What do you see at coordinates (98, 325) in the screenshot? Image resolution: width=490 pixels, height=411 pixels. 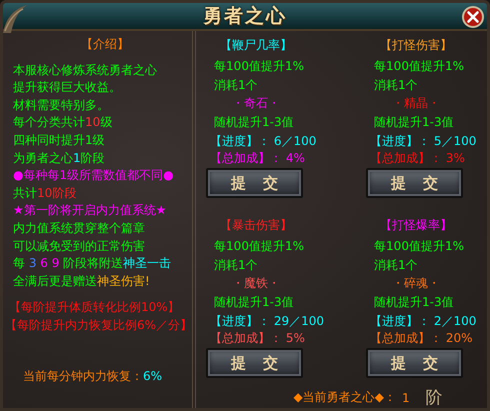 I see `note-line: 【每阶提升内力恢复比例6%／分】` at bounding box center [98, 325].